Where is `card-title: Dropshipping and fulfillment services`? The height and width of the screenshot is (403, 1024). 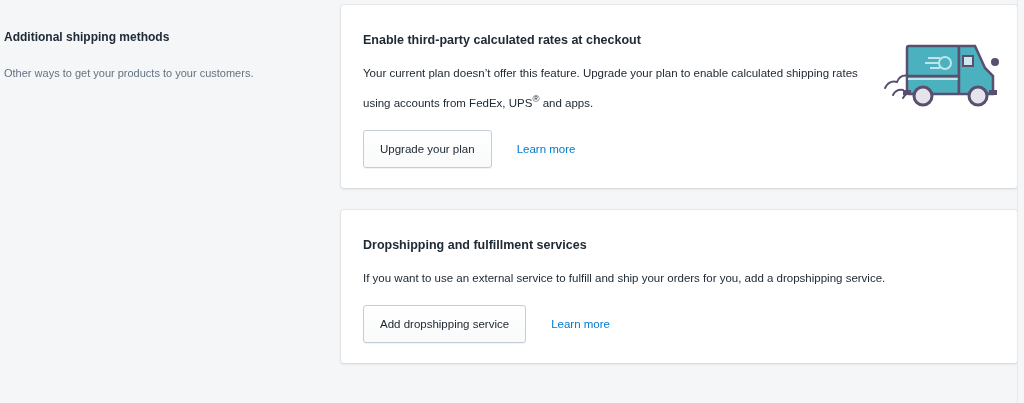 card-title: Dropshipping and fulfillment services is located at coordinates (475, 244).